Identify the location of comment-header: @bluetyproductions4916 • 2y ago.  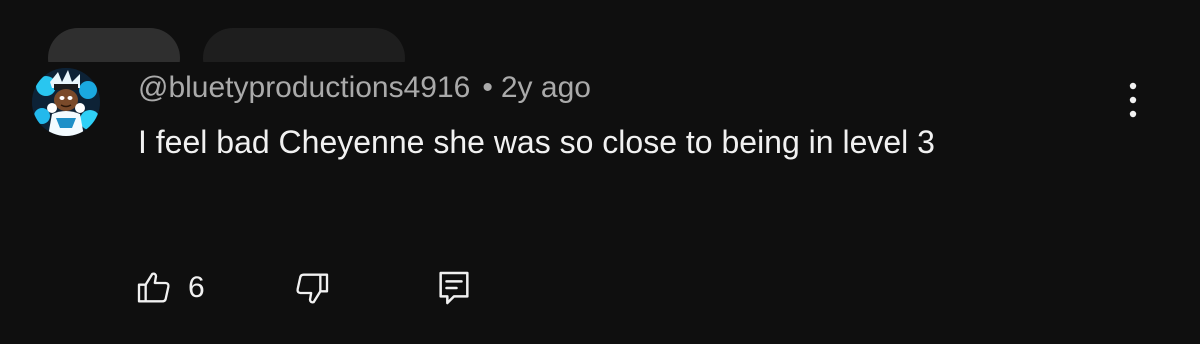
(364, 88).